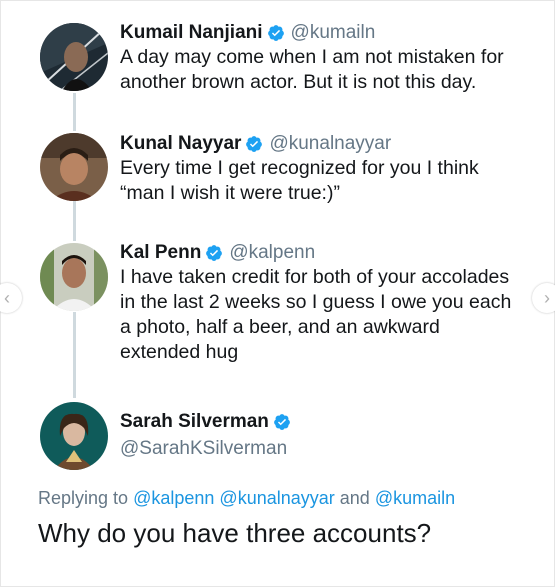  What do you see at coordinates (330, 144) in the screenshot?
I see `author-handle: @kunalnayyar` at bounding box center [330, 144].